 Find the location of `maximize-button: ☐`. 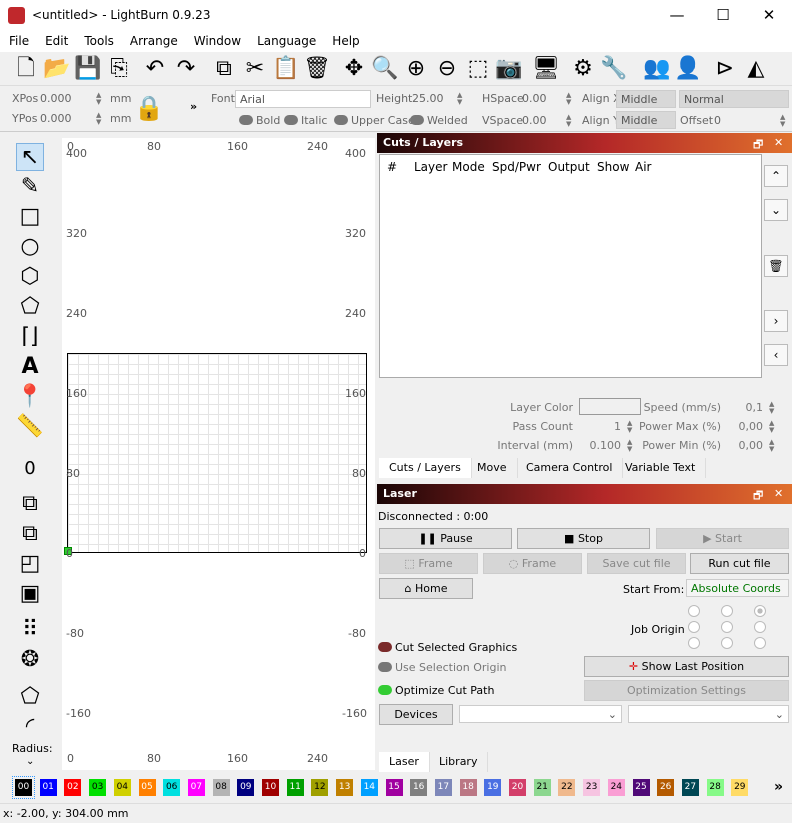

maximize-button: ☐ is located at coordinates (723, 16).